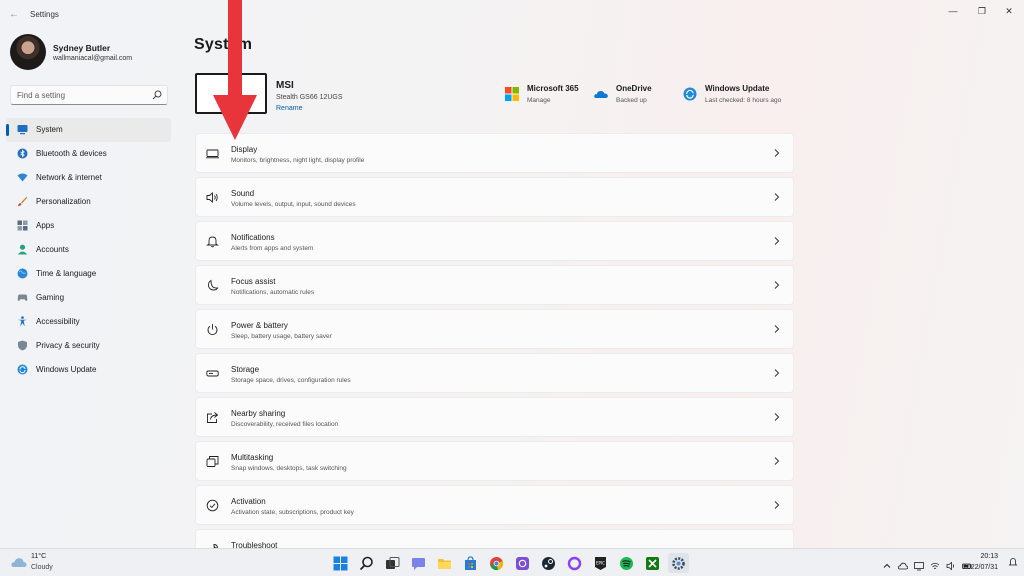  Describe the element at coordinates (68, 345) in the screenshot. I see `sidebar-item-label: Privacy & security` at that location.